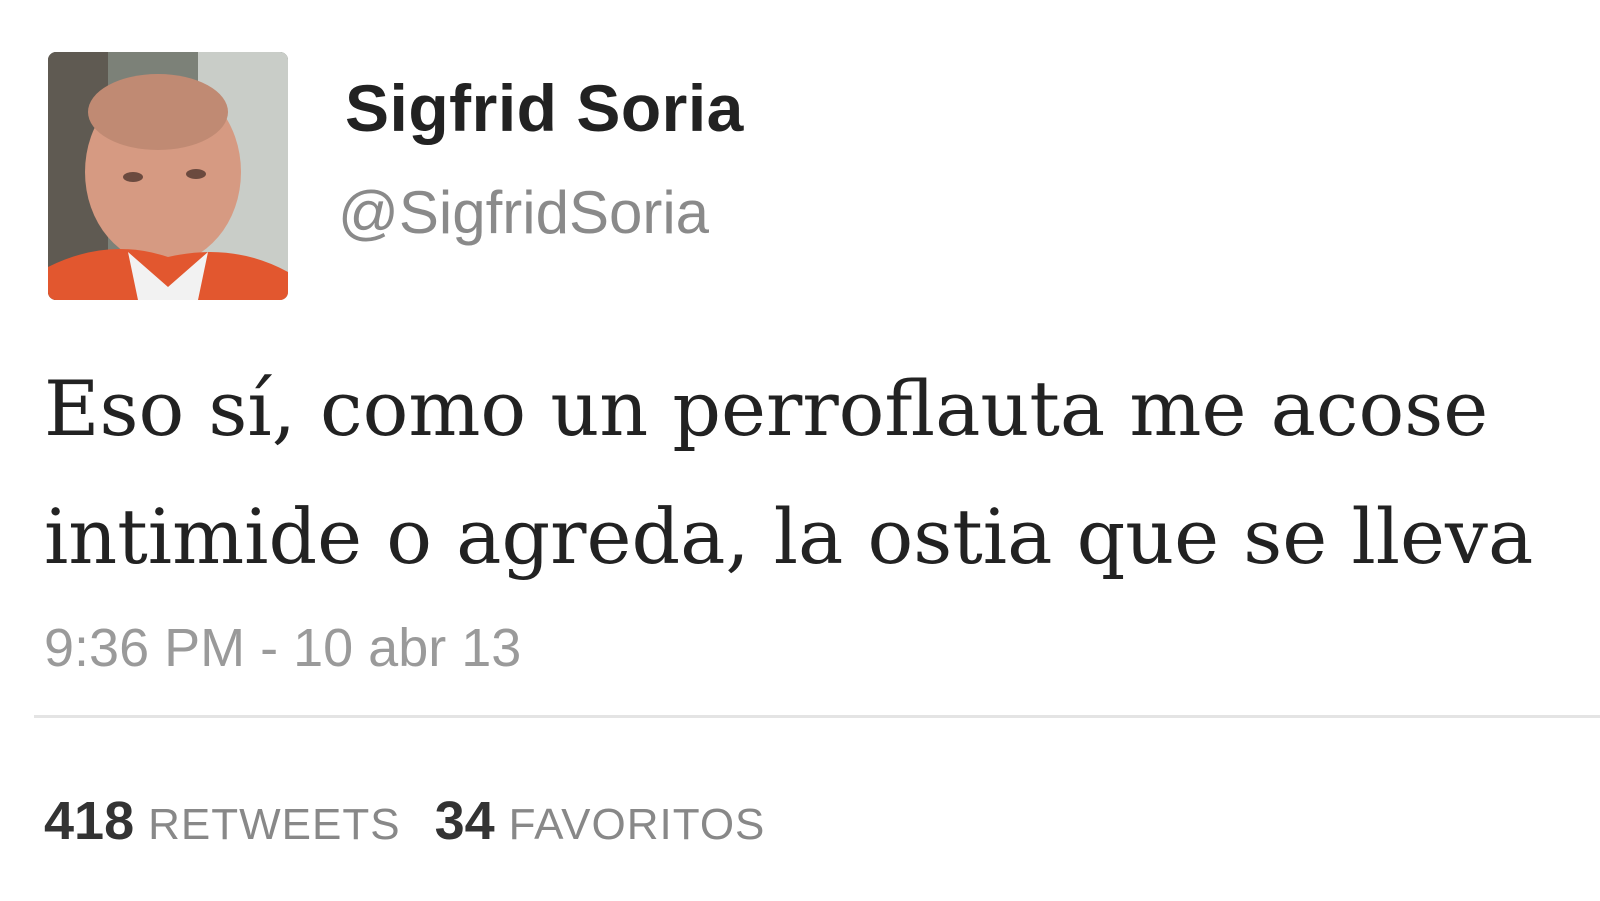 Image resolution: width=1600 pixels, height=901 pixels. Describe the element at coordinates (274, 824) in the screenshot. I see `retweets-label: RETWEETS` at that location.